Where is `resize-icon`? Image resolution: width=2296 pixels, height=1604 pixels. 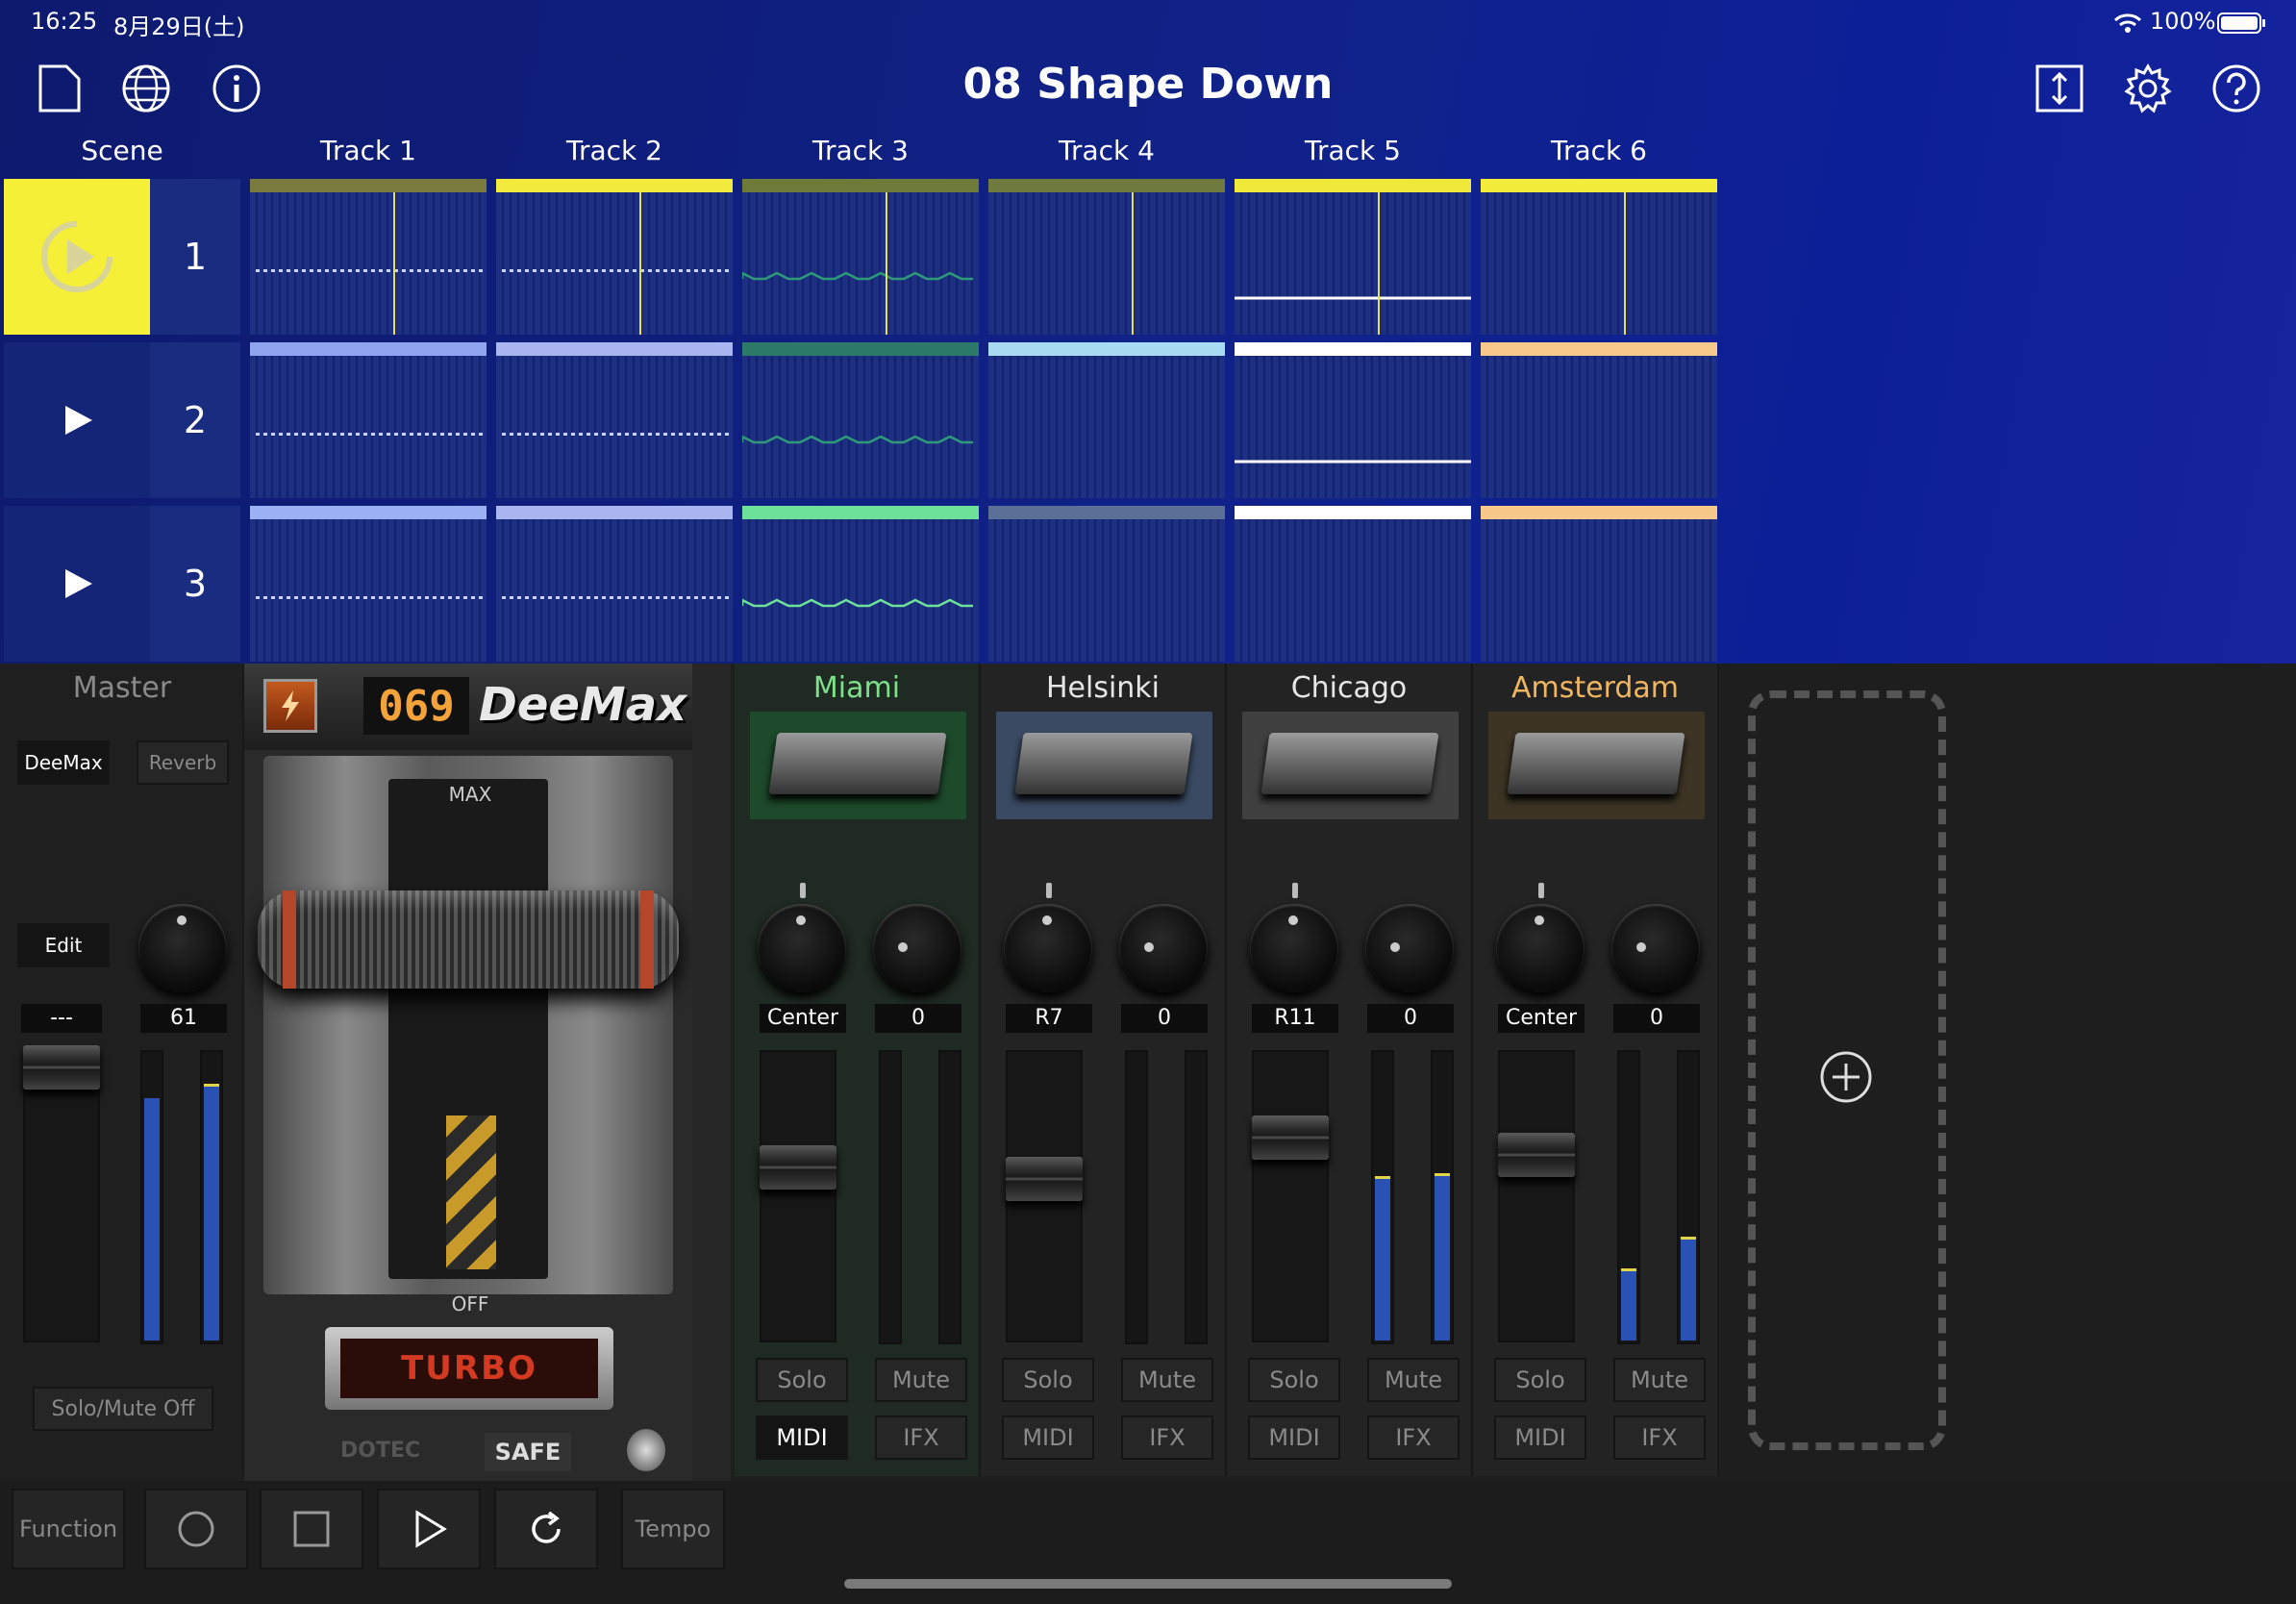
resize-icon is located at coordinates (2059, 88).